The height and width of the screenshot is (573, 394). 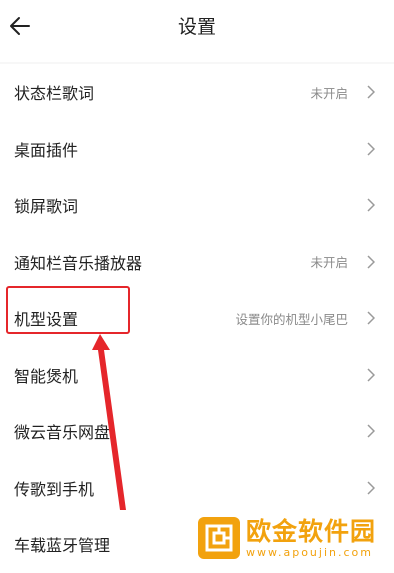 What do you see at coordinates (219, 538) in the screenshot?
I see `watermark-logo` at bounding box center [219, 538].